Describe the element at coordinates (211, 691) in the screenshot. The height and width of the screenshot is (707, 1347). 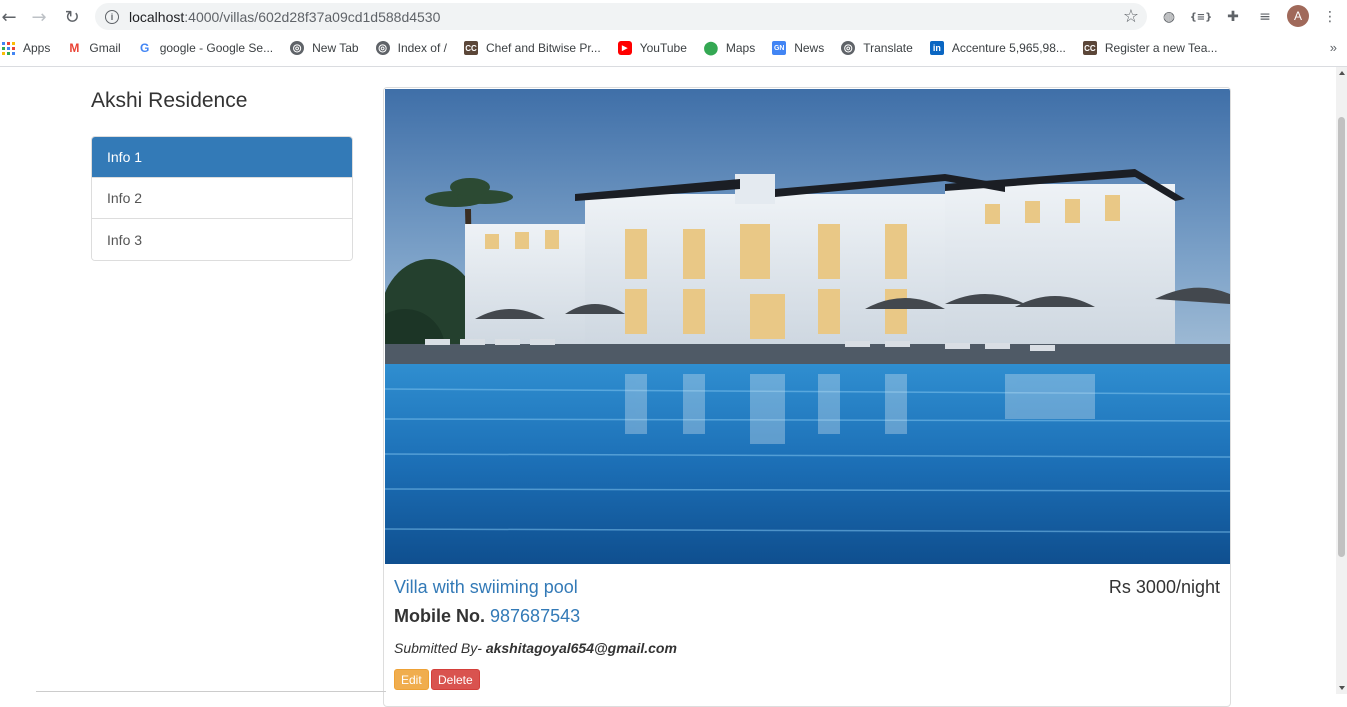
I see `bottom-divider` at that location.